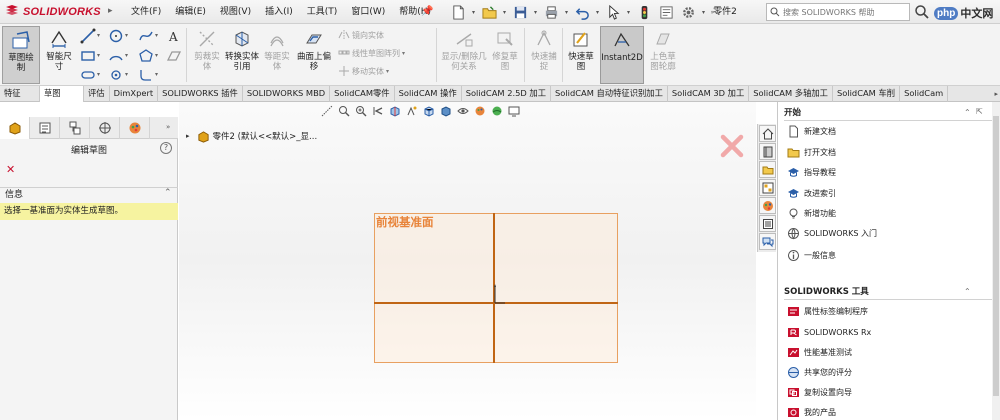 The image size is (1000, 420). I want to click on link-tutorials: 指导教程, so click(811, 172).